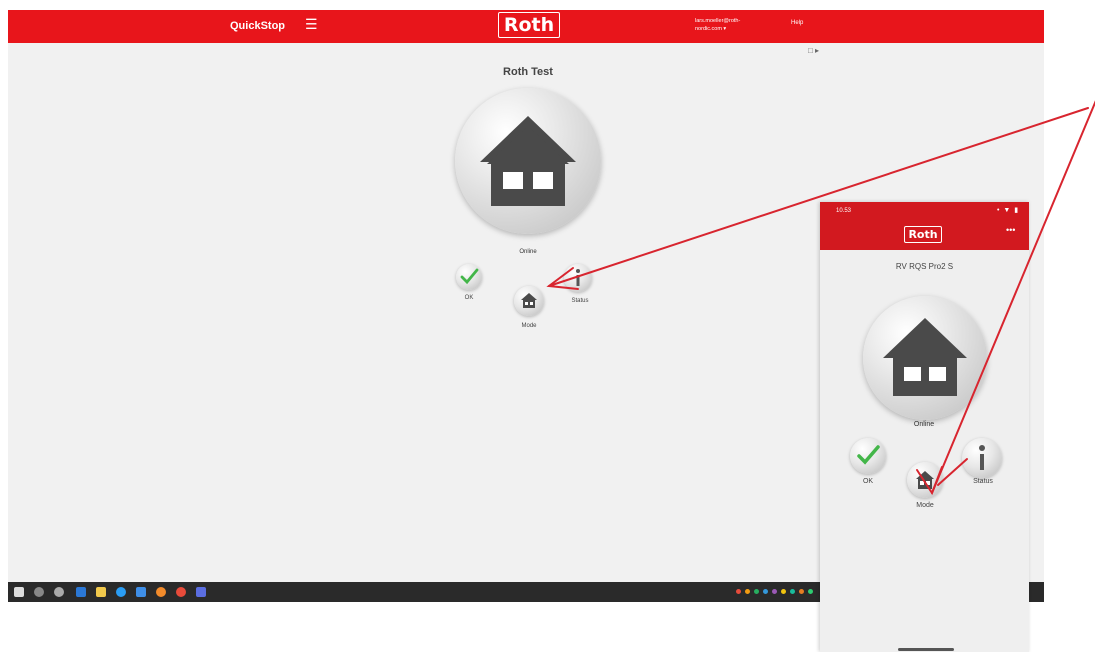 This screenshot has width=1095, height=652. I want to click on arrow-to-desktop-mode, so click(818, 197).